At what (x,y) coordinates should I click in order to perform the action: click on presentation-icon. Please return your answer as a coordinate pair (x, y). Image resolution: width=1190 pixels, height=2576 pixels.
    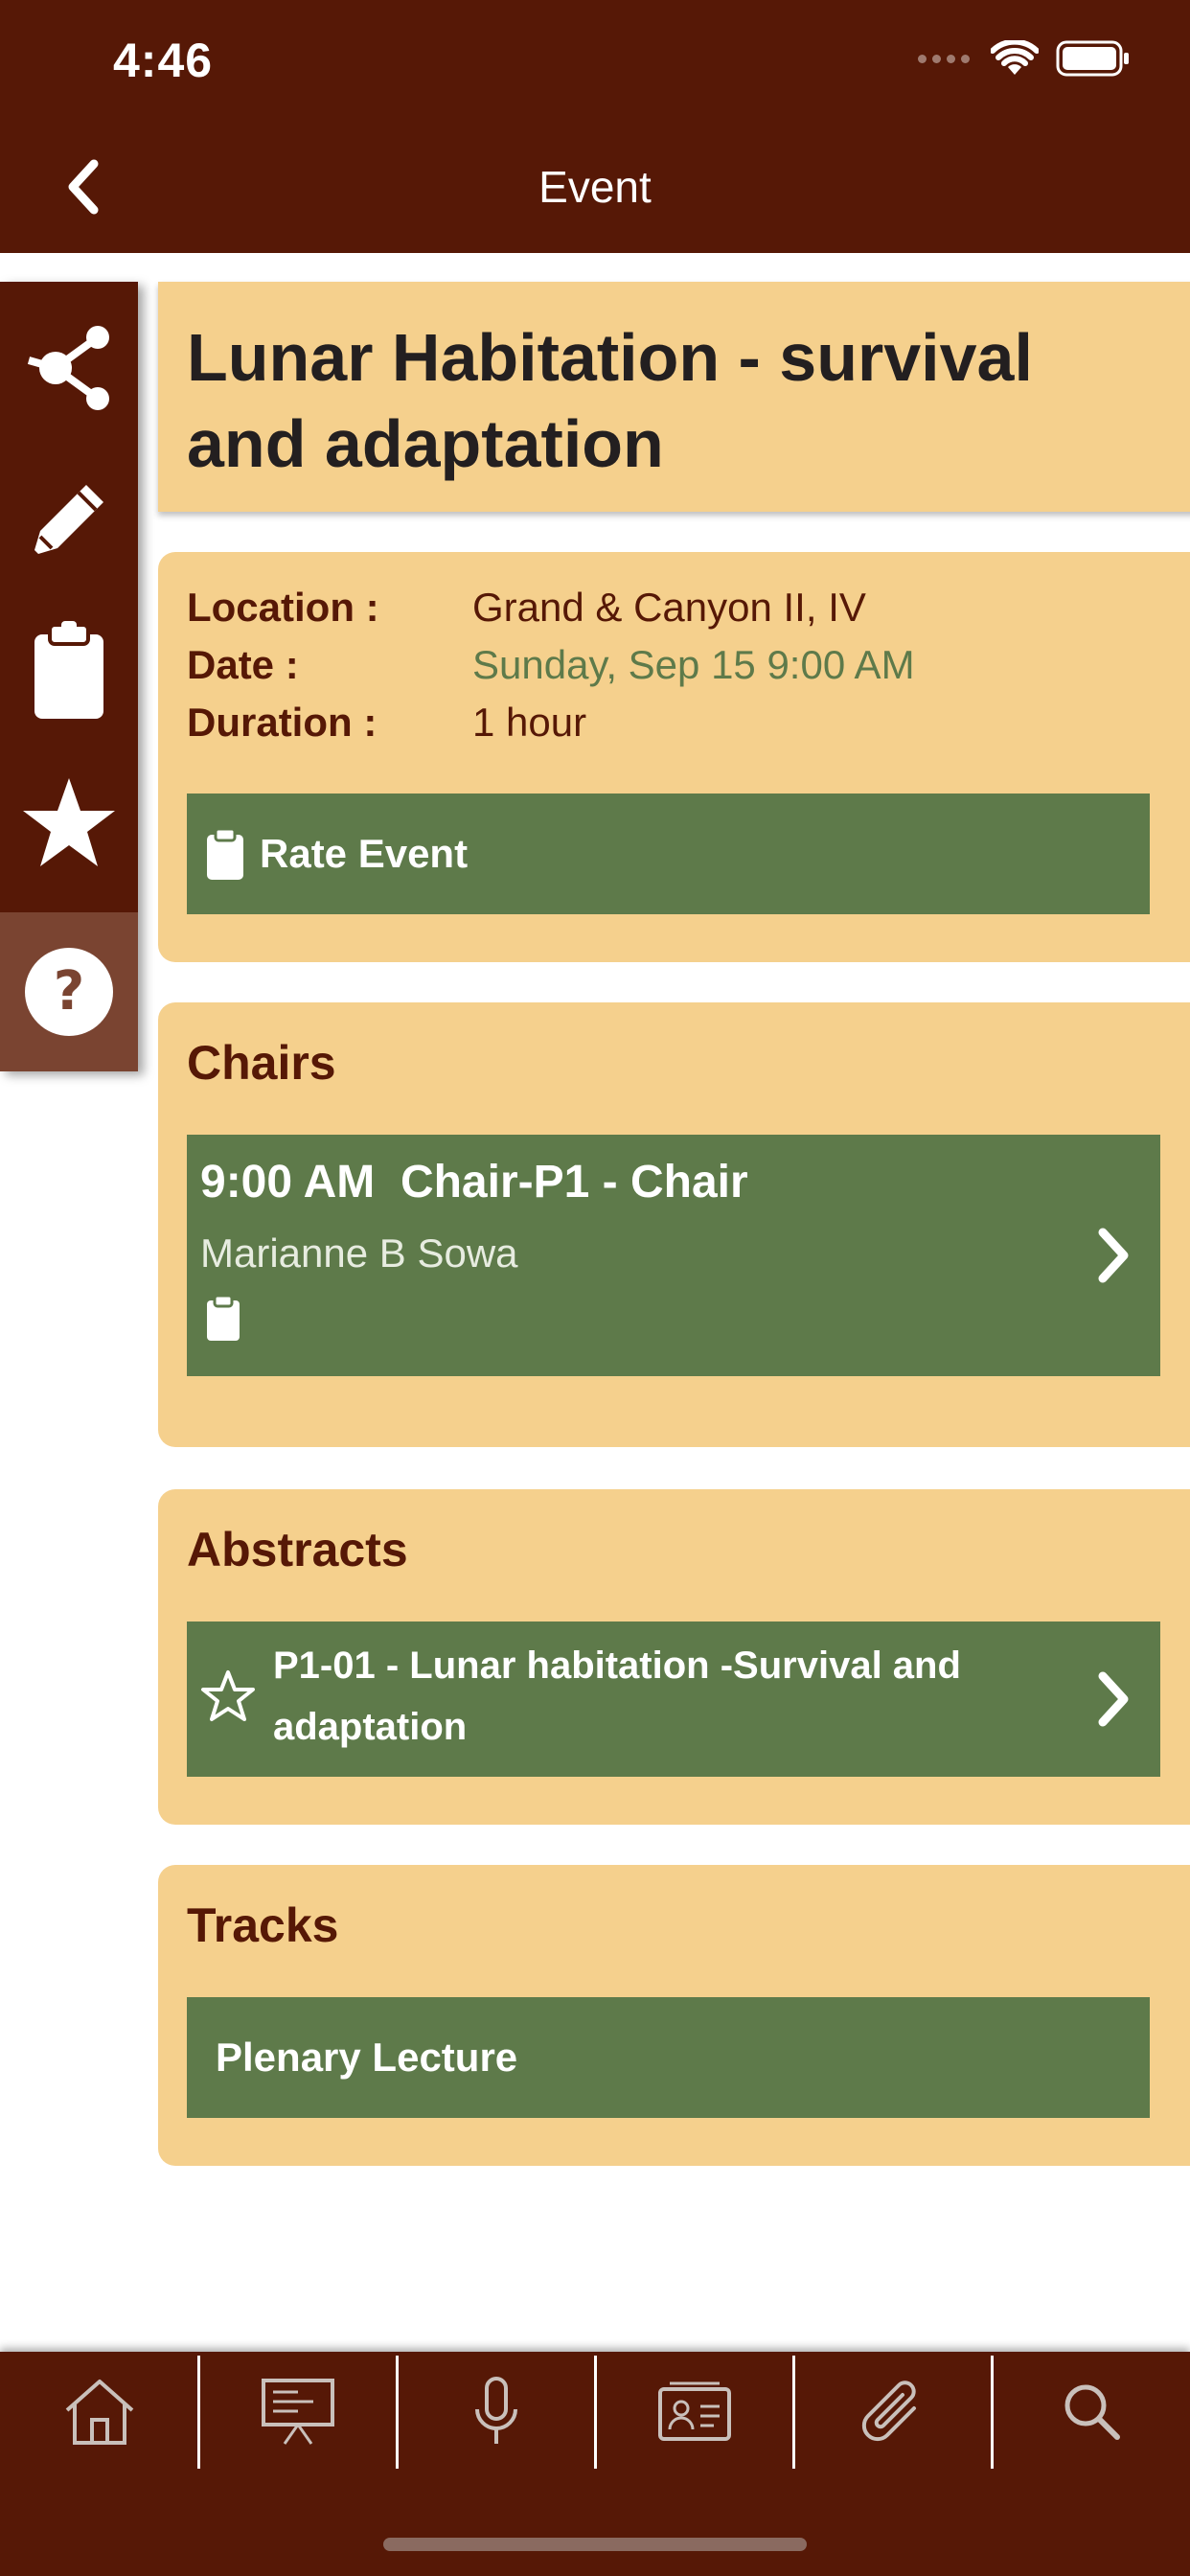
    Looking at the image, I should click on (297, 2412).